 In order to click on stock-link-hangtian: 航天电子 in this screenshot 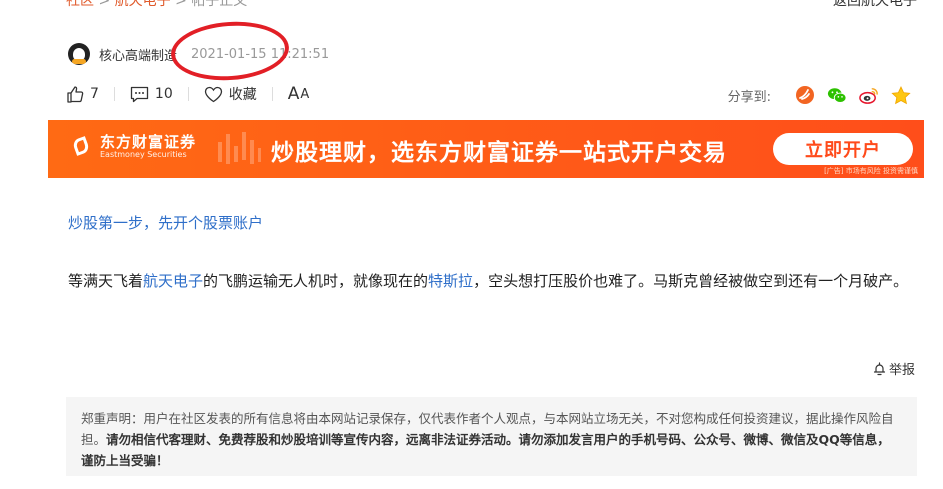, I will do `click(173, 281)`.